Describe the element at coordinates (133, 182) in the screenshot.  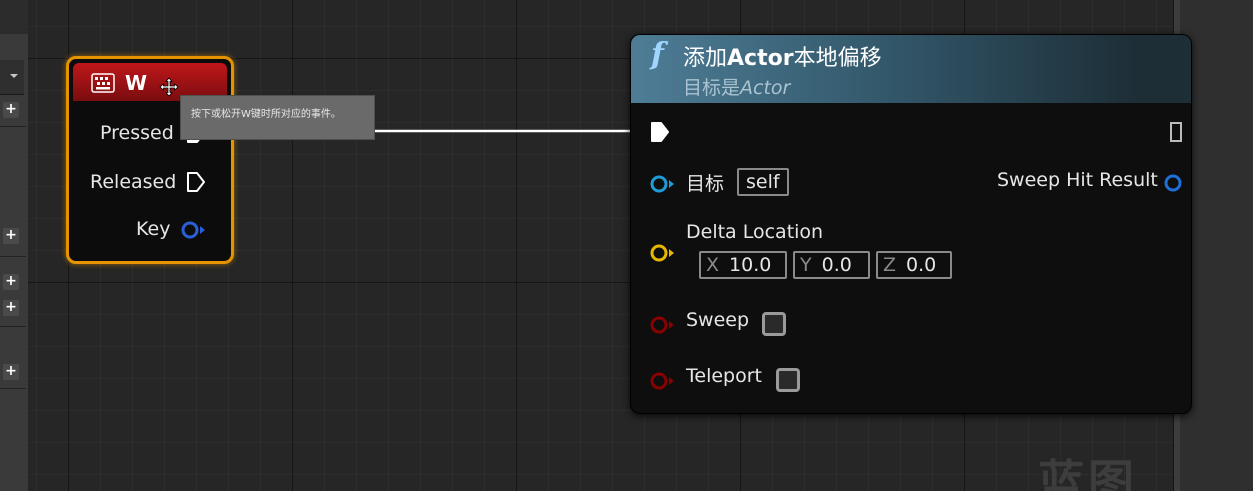
I see `released-pin-label: Released` at that location.